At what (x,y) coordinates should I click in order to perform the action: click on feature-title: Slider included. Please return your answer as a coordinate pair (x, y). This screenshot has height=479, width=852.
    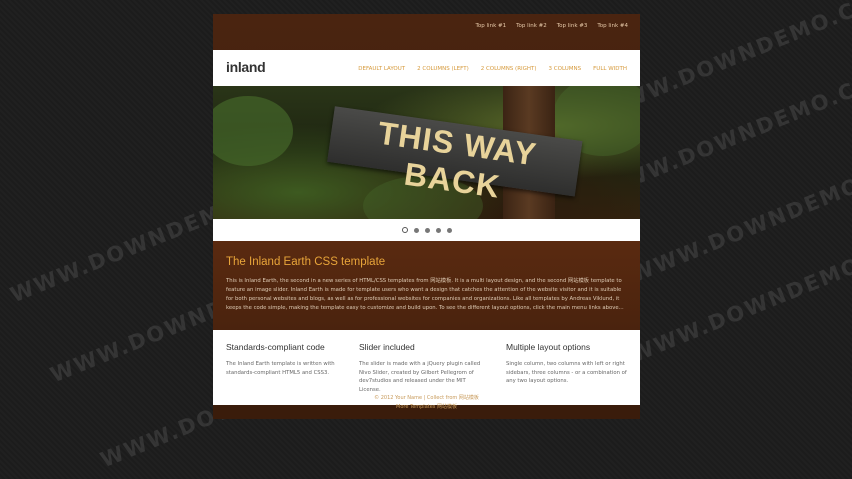
    Looking at the image, I should click on (387, 347).